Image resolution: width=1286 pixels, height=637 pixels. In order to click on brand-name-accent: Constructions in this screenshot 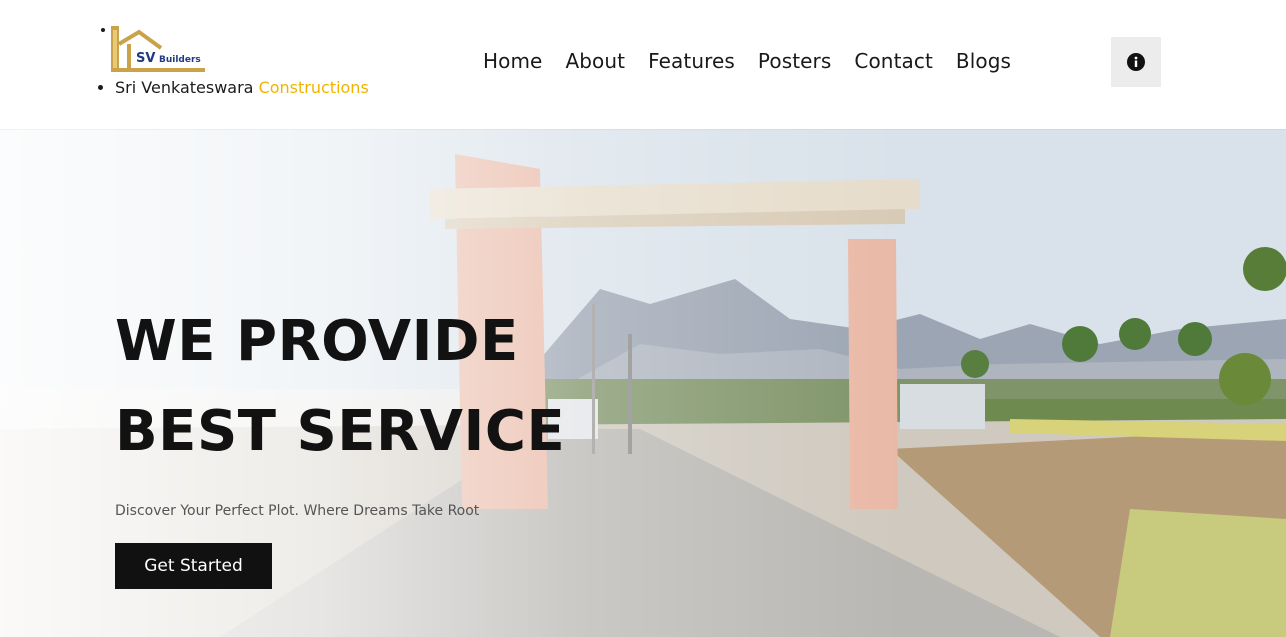, I will do `click(313, 87)`.